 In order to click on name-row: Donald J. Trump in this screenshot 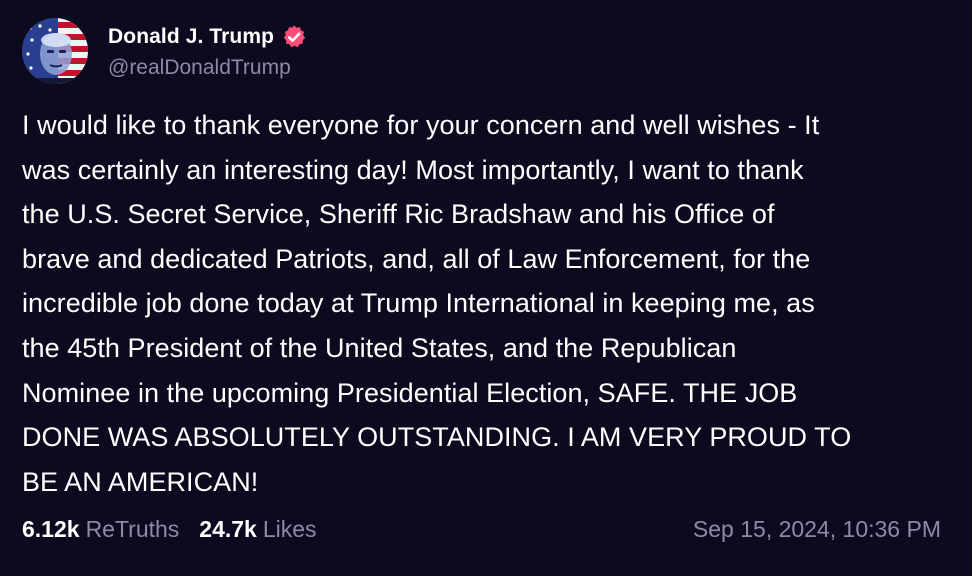, I will do `click(207, 37)`.